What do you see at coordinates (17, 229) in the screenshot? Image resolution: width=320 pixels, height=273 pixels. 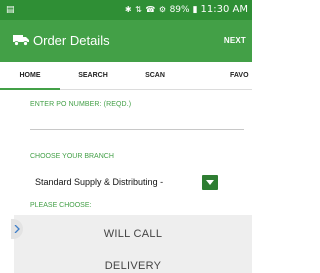 I see `chevron-right-icon` at bounding box center [17, 229].